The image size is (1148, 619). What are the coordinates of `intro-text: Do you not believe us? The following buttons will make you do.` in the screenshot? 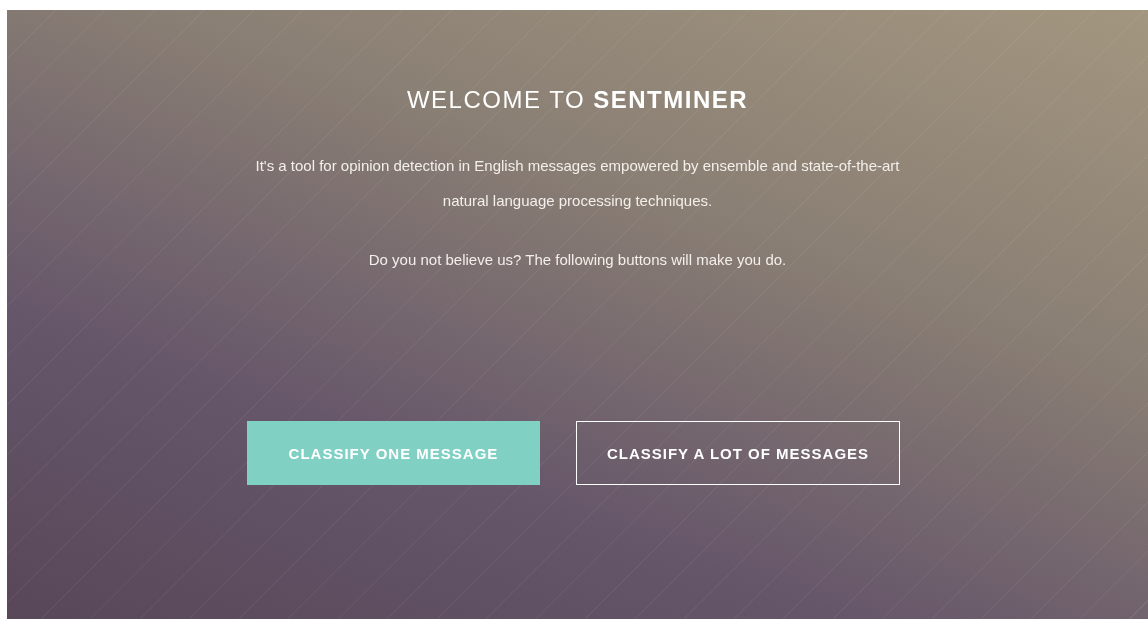 It's located at (577, 260).